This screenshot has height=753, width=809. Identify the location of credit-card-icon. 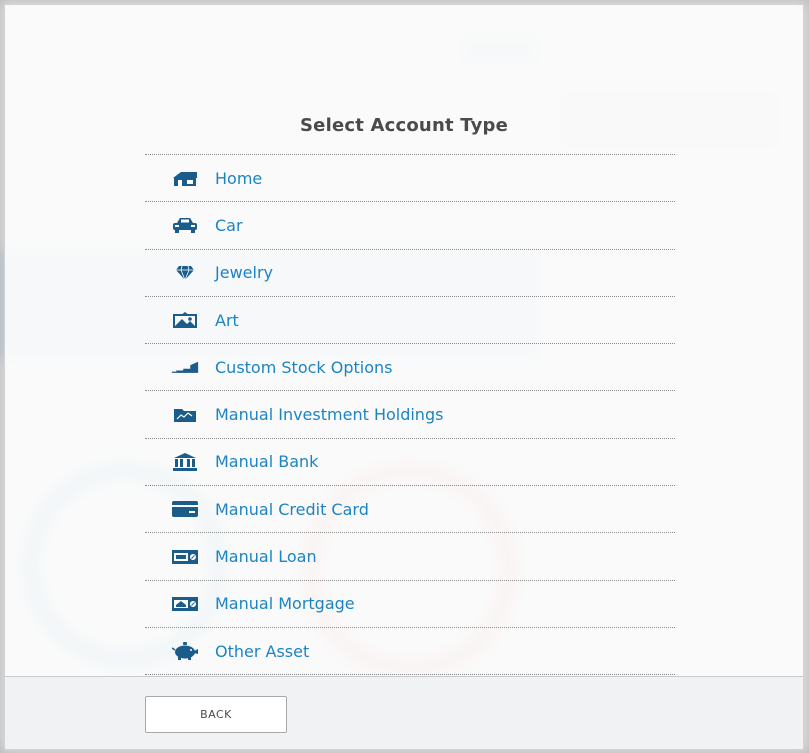
(185, 509).